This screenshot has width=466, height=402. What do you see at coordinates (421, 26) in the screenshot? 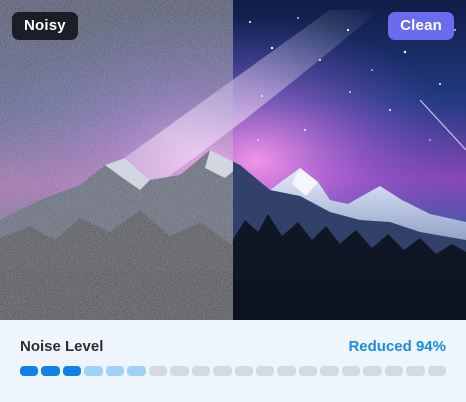
I see `clean-label-badge: Clean` at bounding box center [421, 26].